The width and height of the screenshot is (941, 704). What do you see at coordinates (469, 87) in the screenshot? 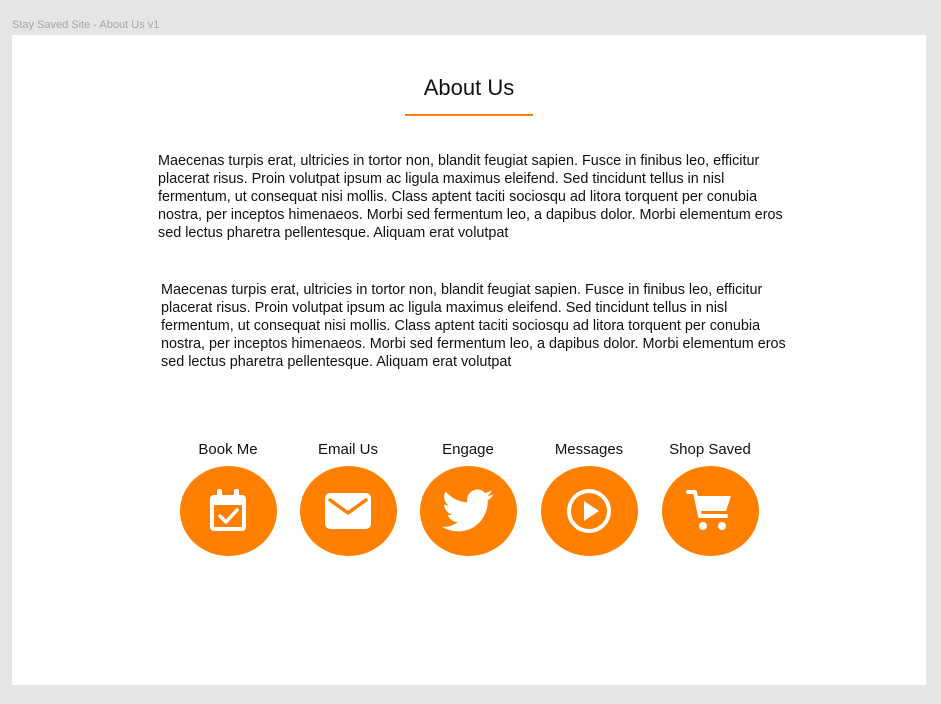
I see `page-title: About Us` at bounding box center [469, 87].